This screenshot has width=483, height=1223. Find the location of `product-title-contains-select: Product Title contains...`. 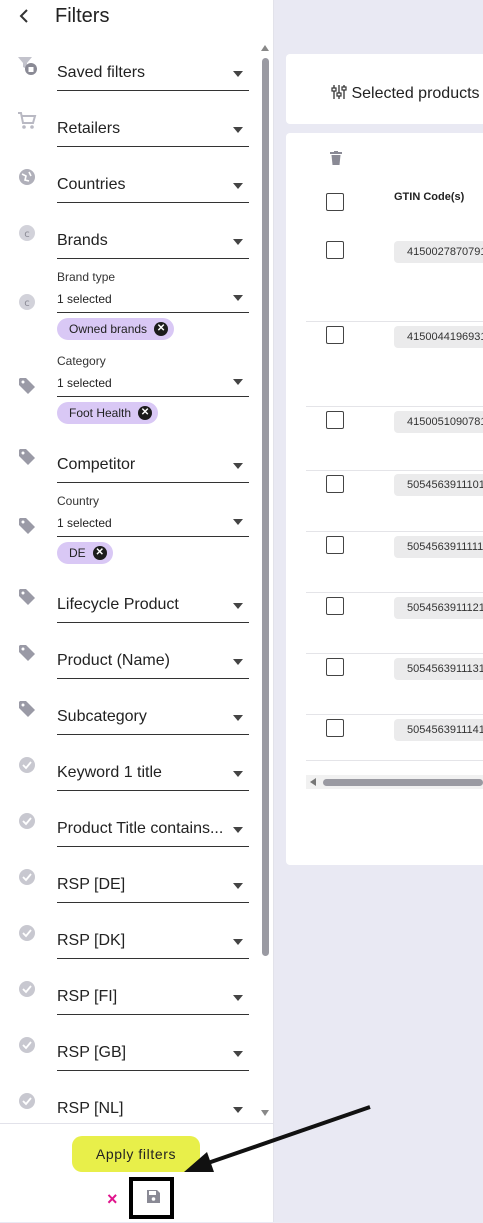

product-title-contains-select: Product Title contains... is located at coordinates (153, 833).